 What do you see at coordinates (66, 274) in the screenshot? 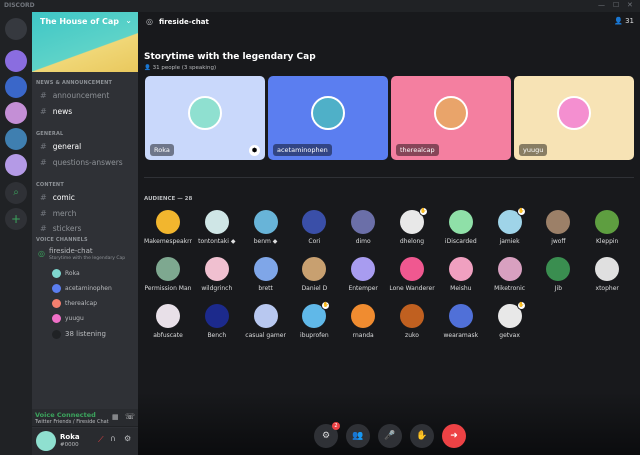
I see `voice-user: Roka` at bounding box center [66, 274].